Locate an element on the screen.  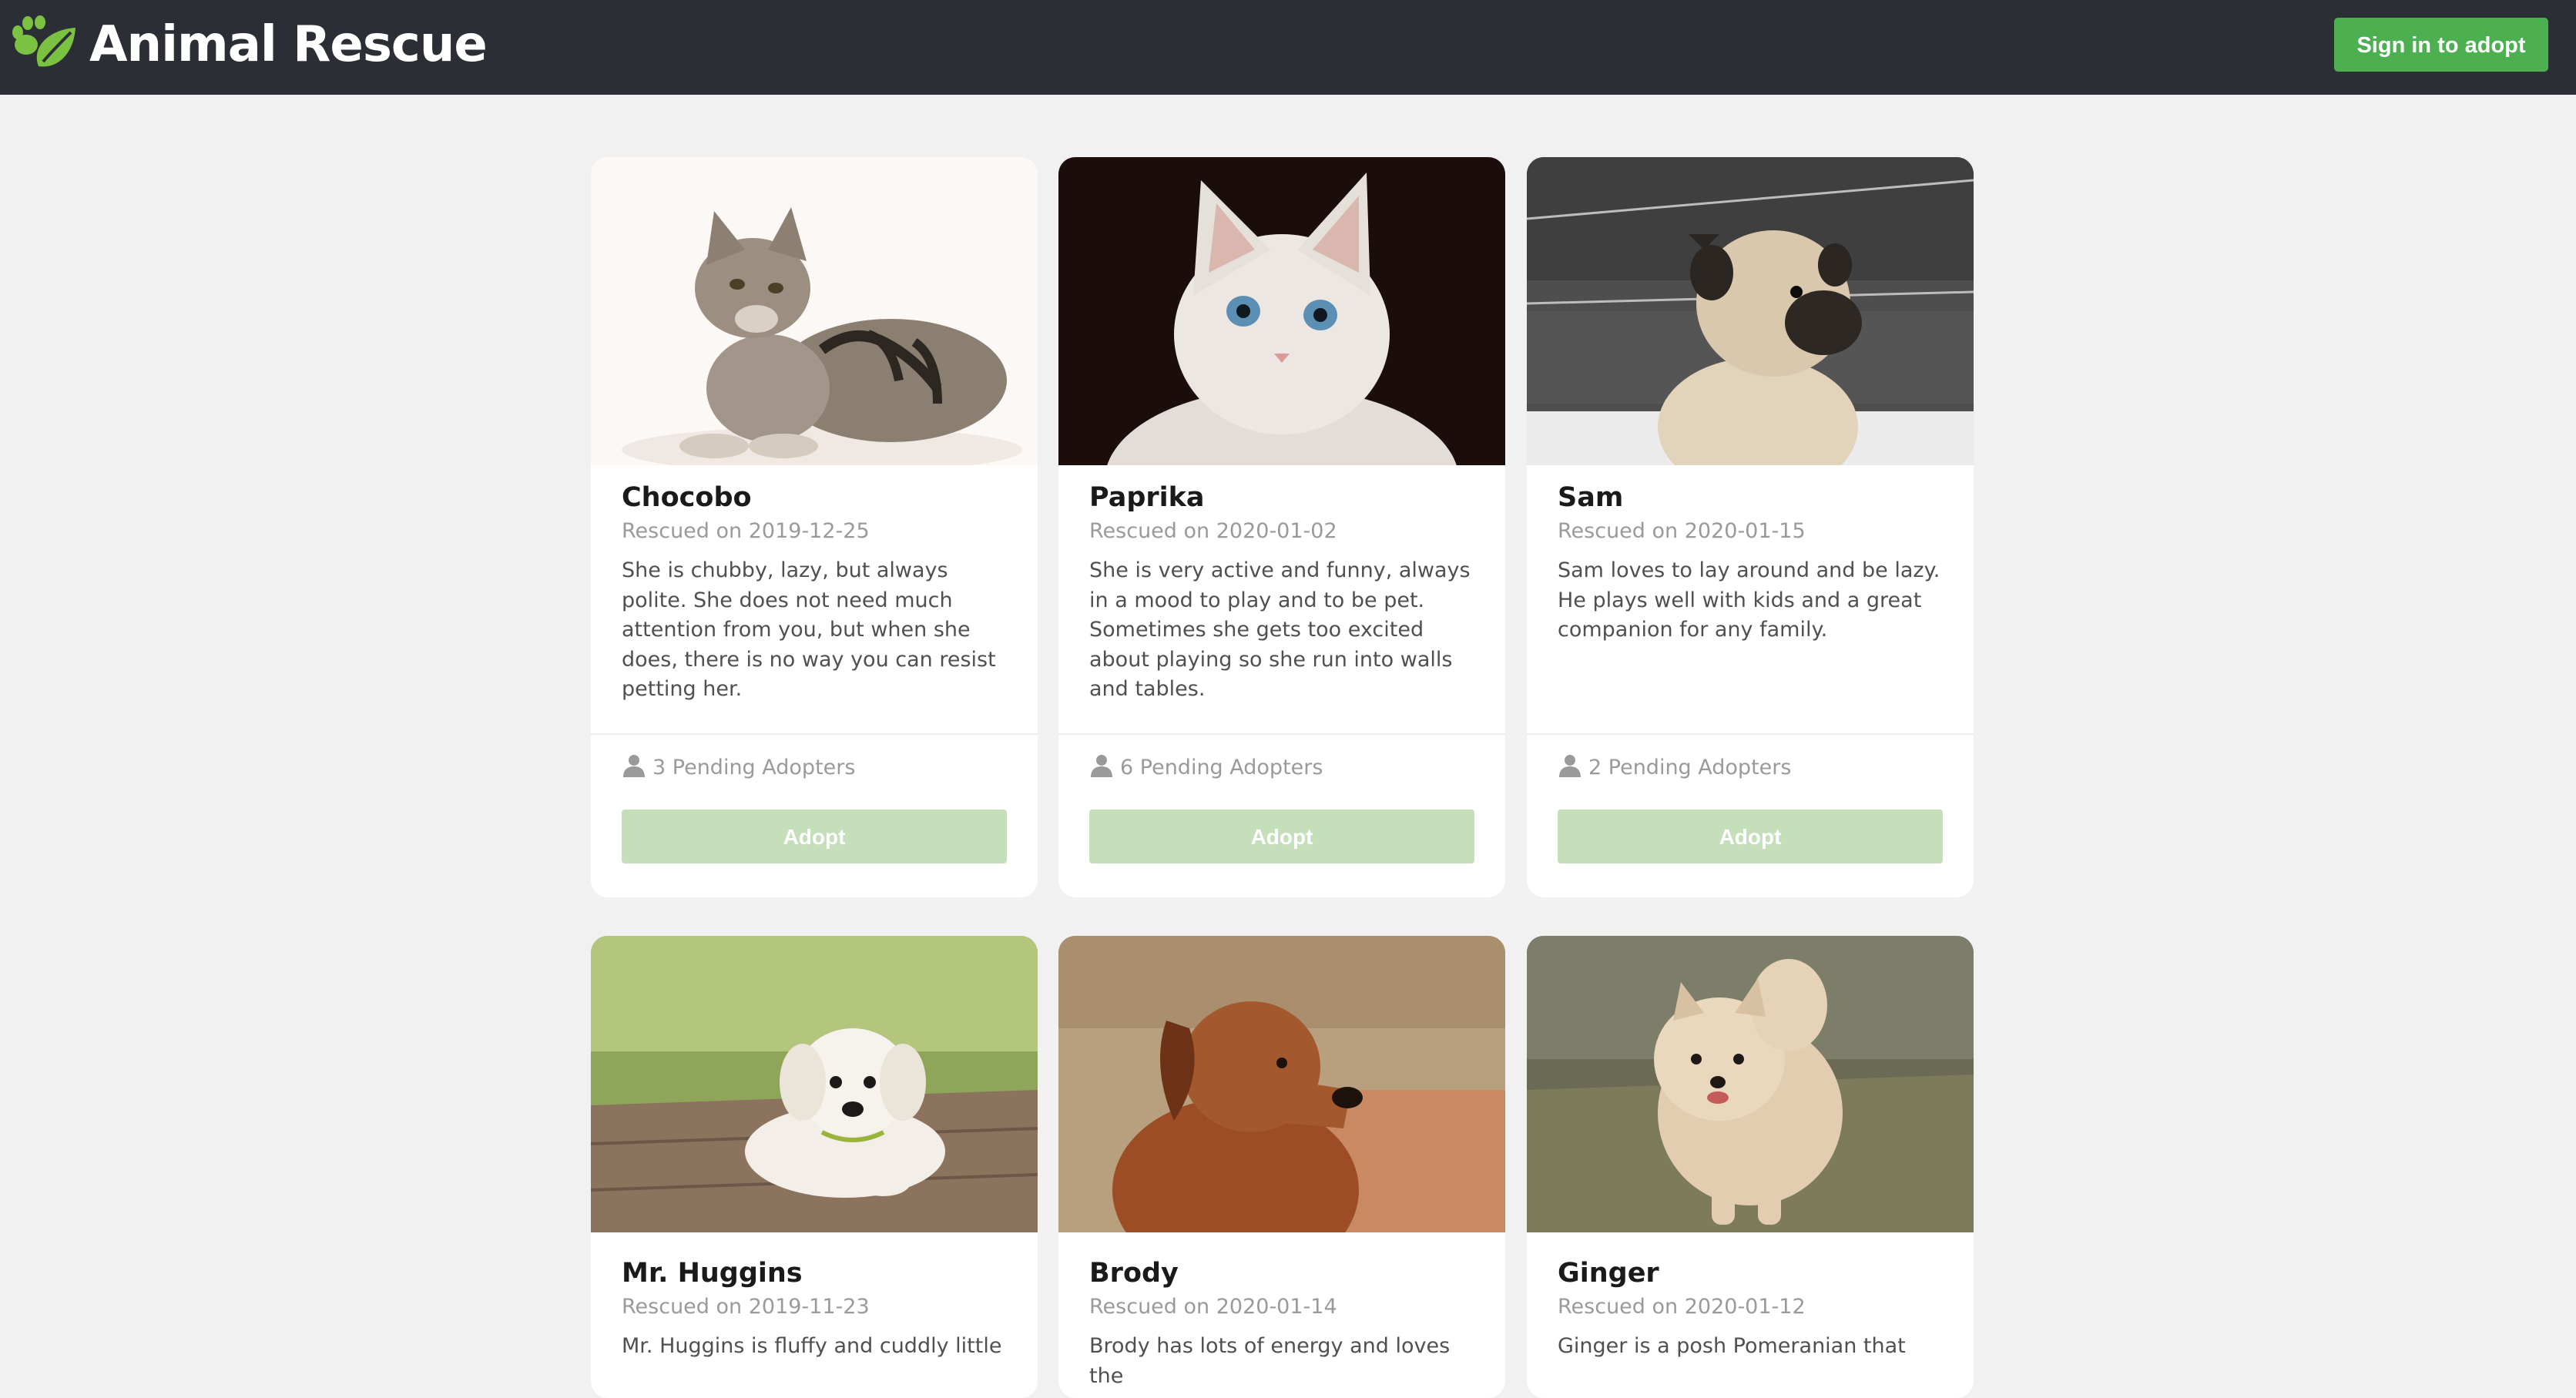
pet-name: Mr. Huggins is located at coordinates (712, 1273).